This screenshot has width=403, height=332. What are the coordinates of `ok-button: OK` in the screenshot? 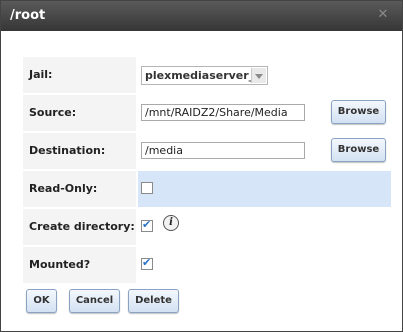 It's located at (41, 301).